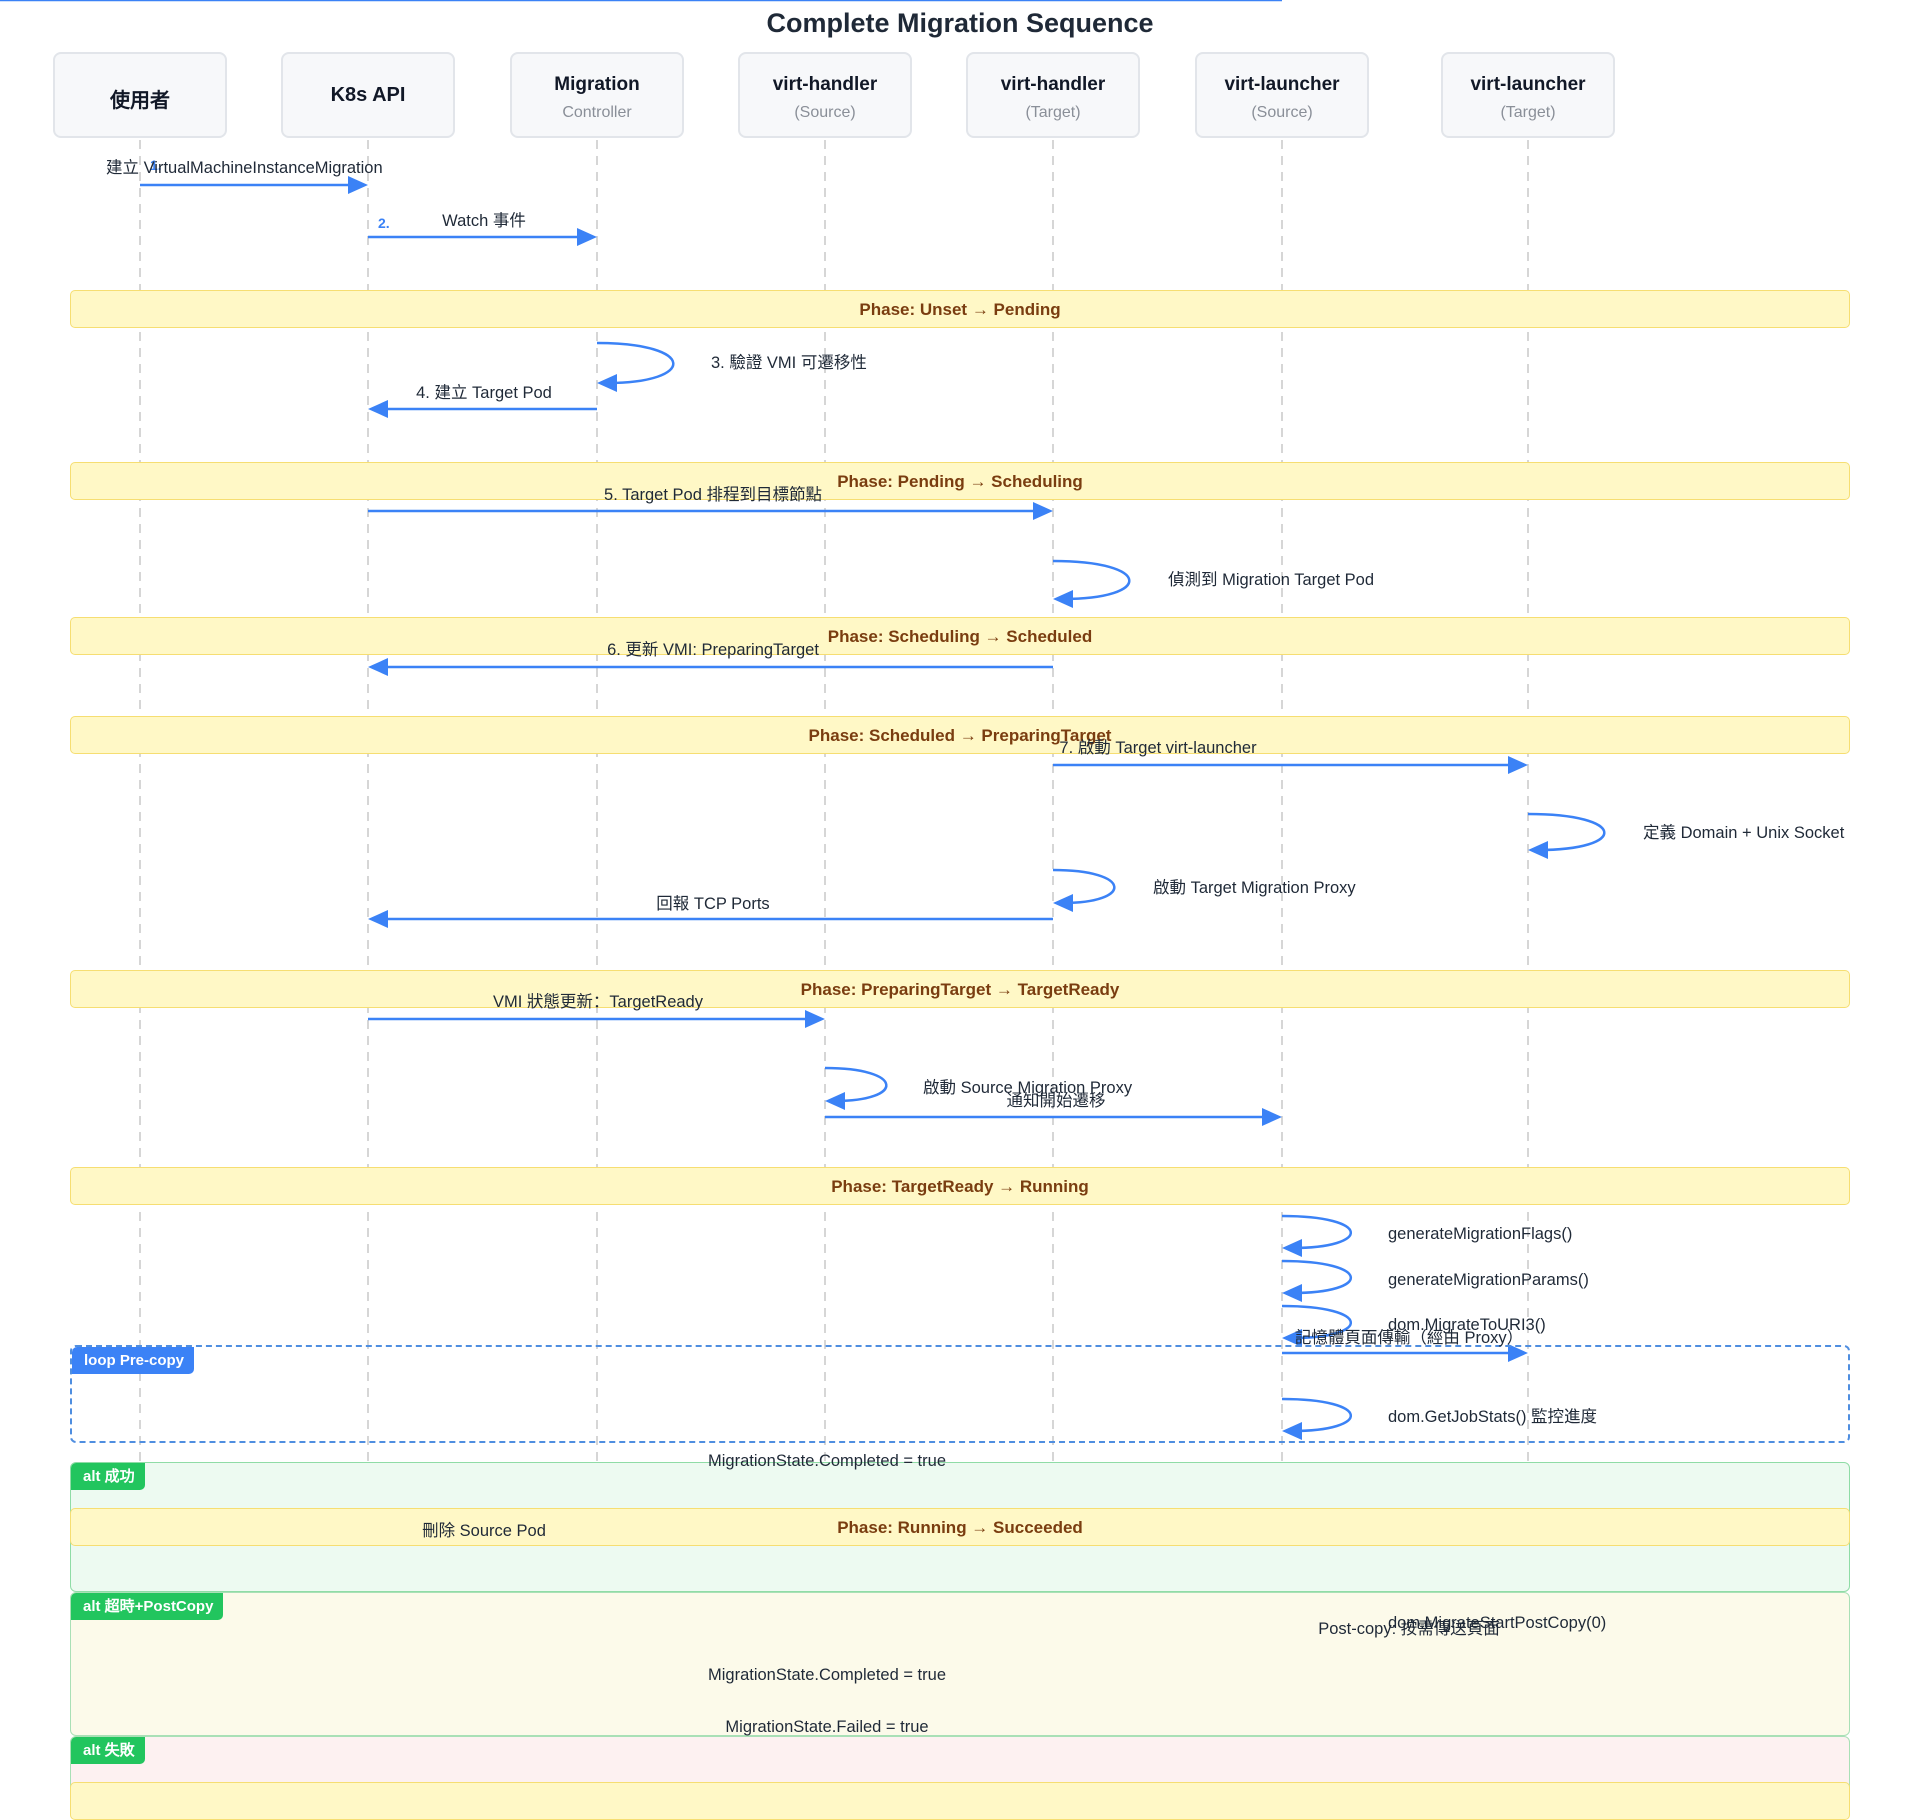 This screenshot has height=1820, width=1920. Describe the element at coordinates (244, 168) in the screenshot. I see `message-label: 建立 VirtualMachineInstanceMigration` at that location.